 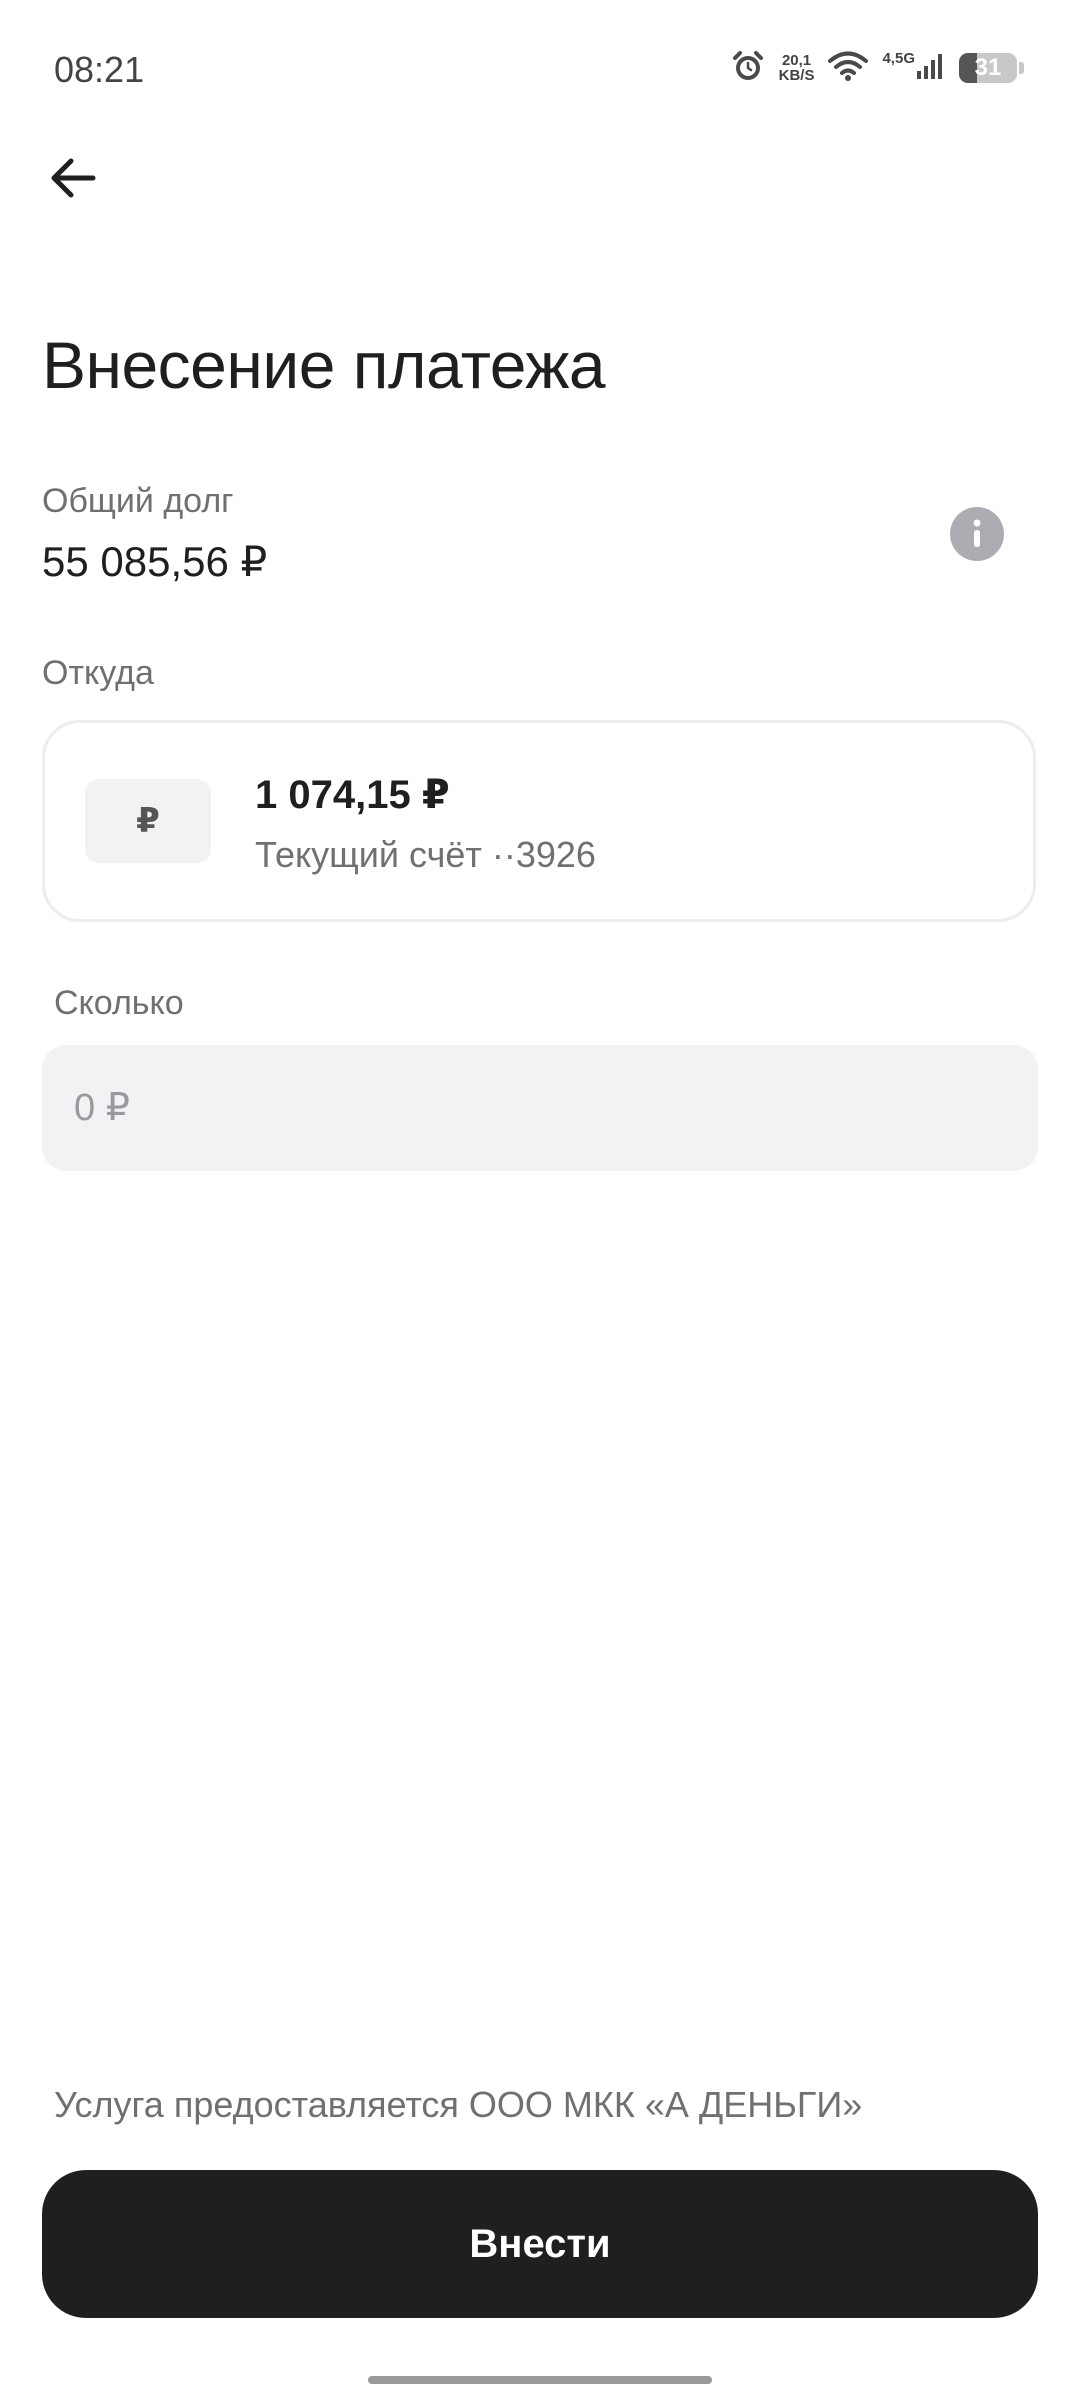 What do you see at coordinates (119, 1003) in the screenshot?
I see `amount-label: Сколько` at bounding box center [119, 1003].